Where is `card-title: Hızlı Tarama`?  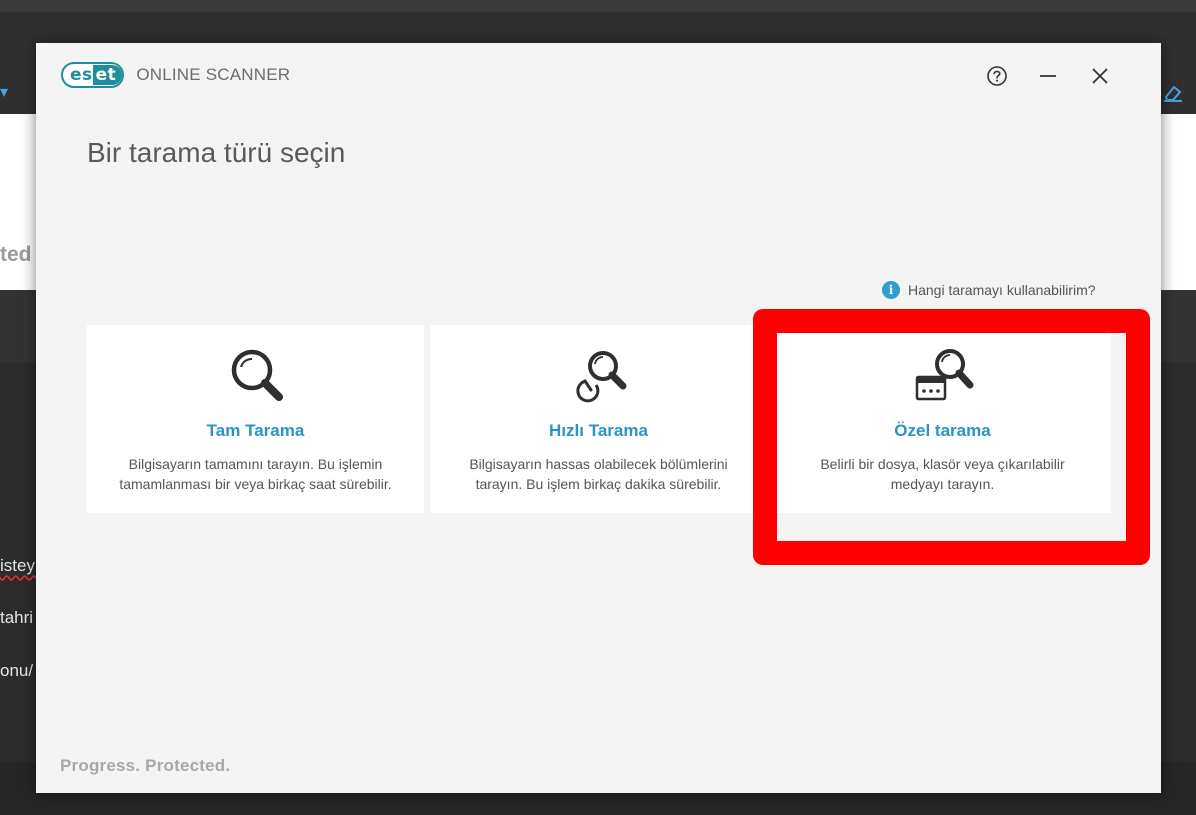 card-title: Hızlı Tarama is located at coordinates (598, 430).